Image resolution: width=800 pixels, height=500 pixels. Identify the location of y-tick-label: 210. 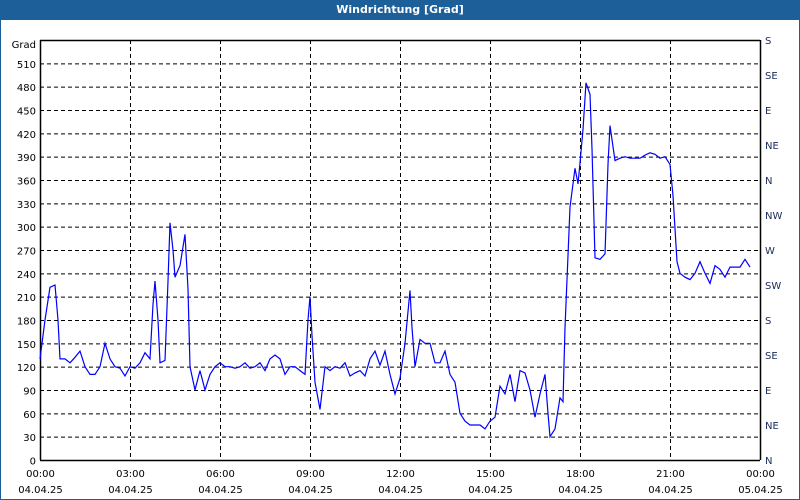
(26, 298).